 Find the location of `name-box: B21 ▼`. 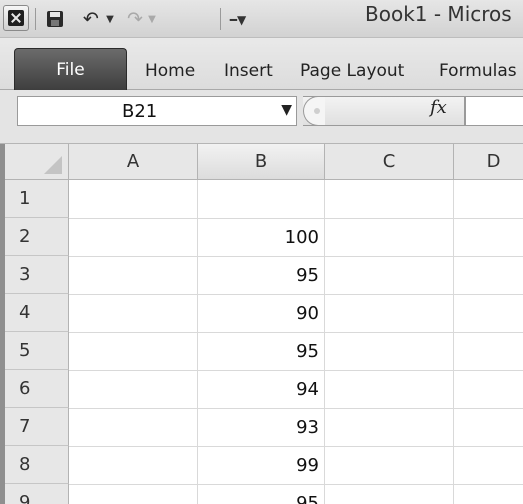

name-box: B21 ▼ is located at coordinates (157, 111).